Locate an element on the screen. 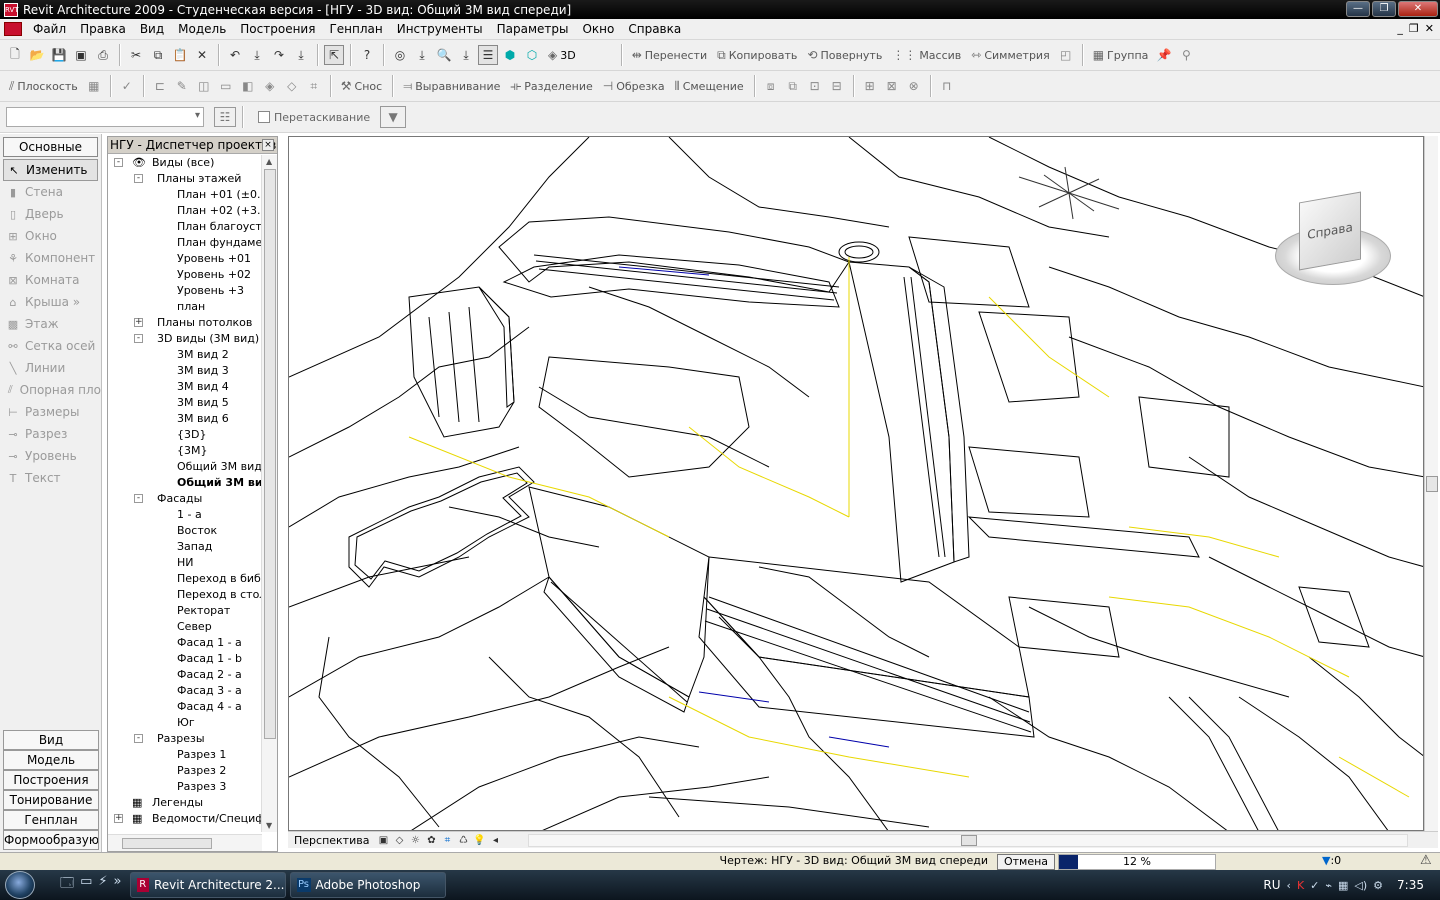  3d-view-button: ◈ 3D is located at coordinates (562, 55).